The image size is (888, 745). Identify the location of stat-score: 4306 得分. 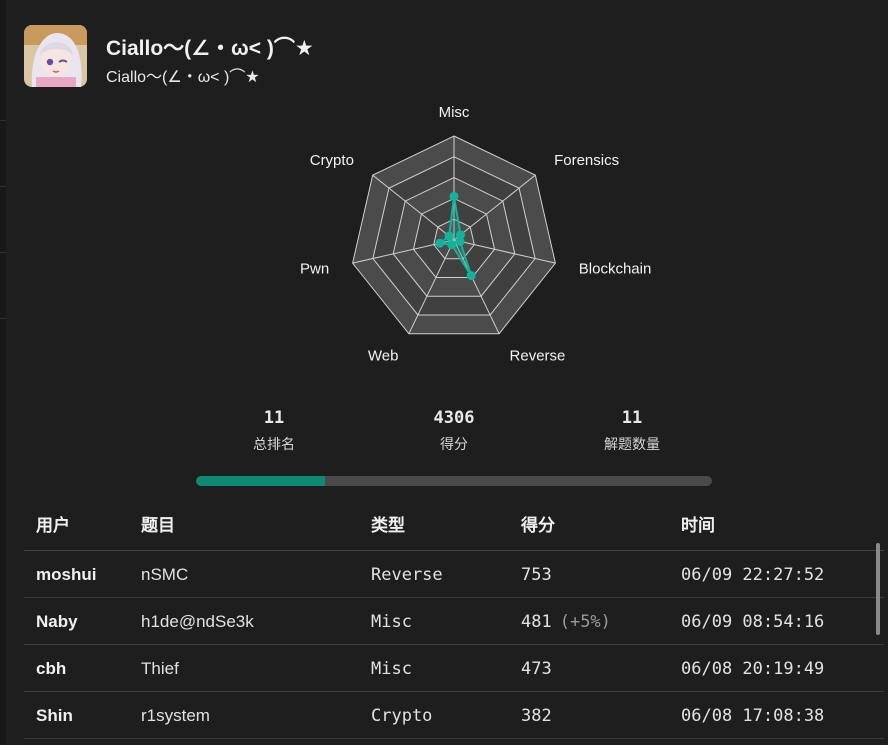
(454, 431).